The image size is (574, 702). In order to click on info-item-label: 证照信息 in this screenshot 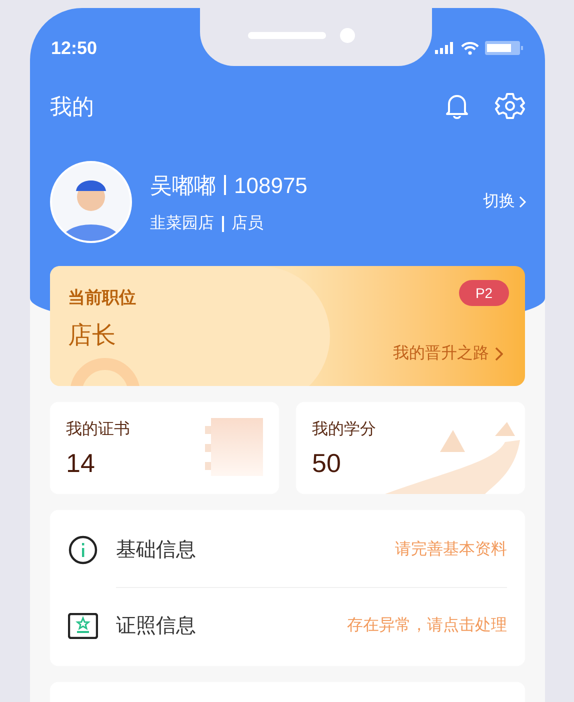, I will do `click(156, 626)`.